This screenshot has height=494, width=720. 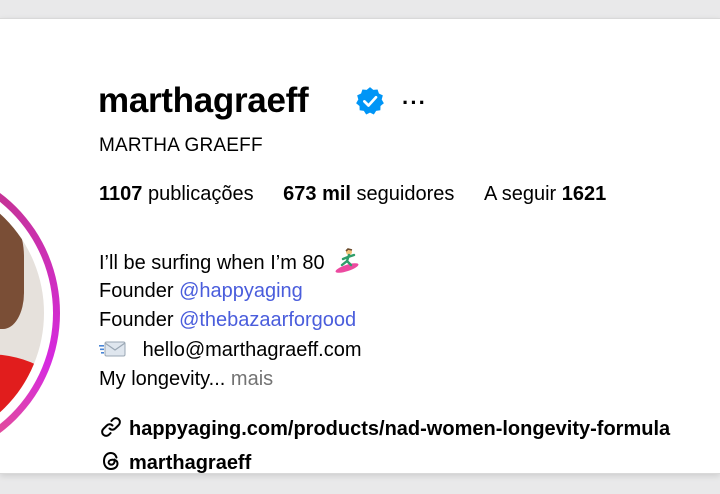 I want to click on posts-count: 1107 publicações, so click(x=176, y=194).